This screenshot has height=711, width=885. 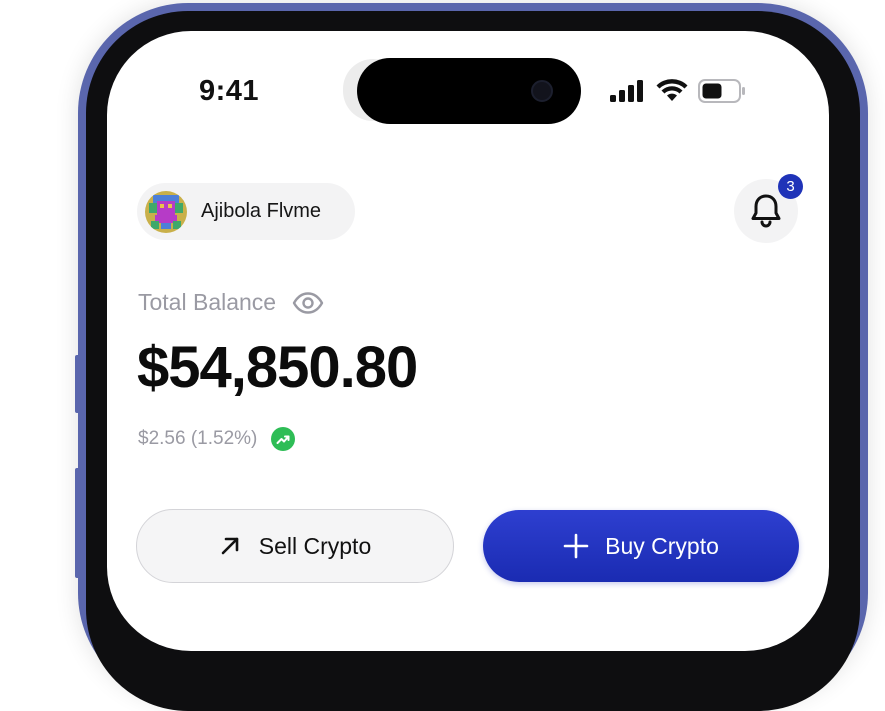 I want to click on profile-pill: Ajibola Flvme, so click(x=246, y=211).